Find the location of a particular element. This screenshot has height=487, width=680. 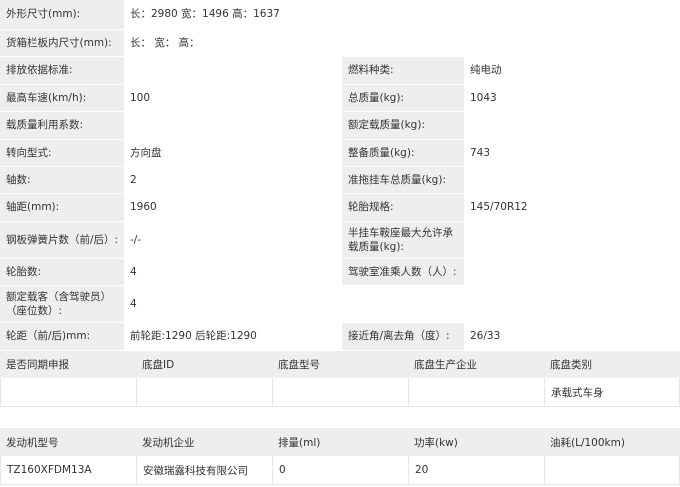

engine-table-header: 发动机型号 发动机企业 排量(ml) 功率(kw) 油耗(L/100km) is located at coordinates (340, 442).